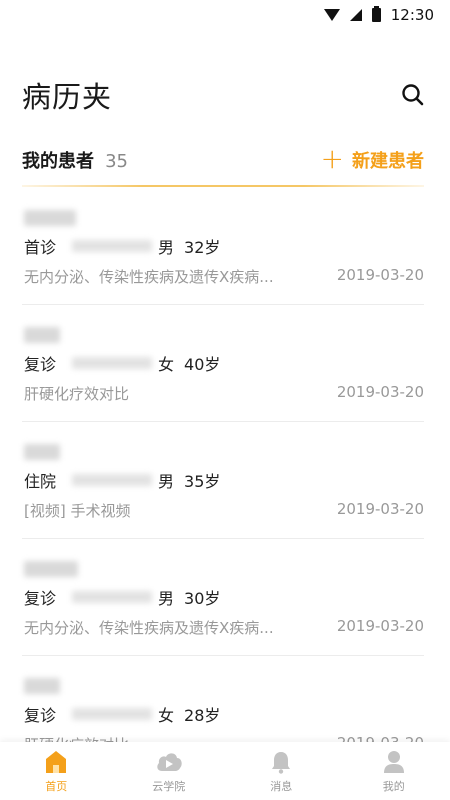 This screenshot has width=450, height=800. What do you see at coordinates (56, 786) in the screenshot?
I see `tab-home-label: 首页` at bounding box center [56, 786].